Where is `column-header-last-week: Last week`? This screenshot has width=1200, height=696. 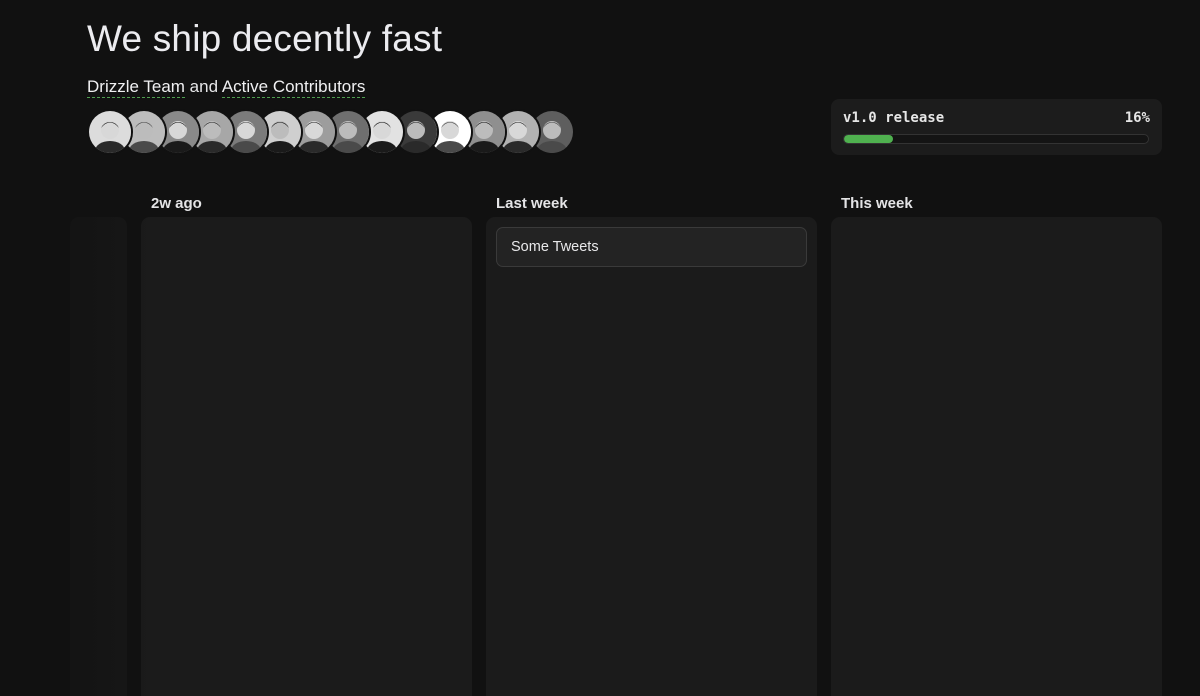 column-header-last-week: Last week is located at coordinates (532, 203).